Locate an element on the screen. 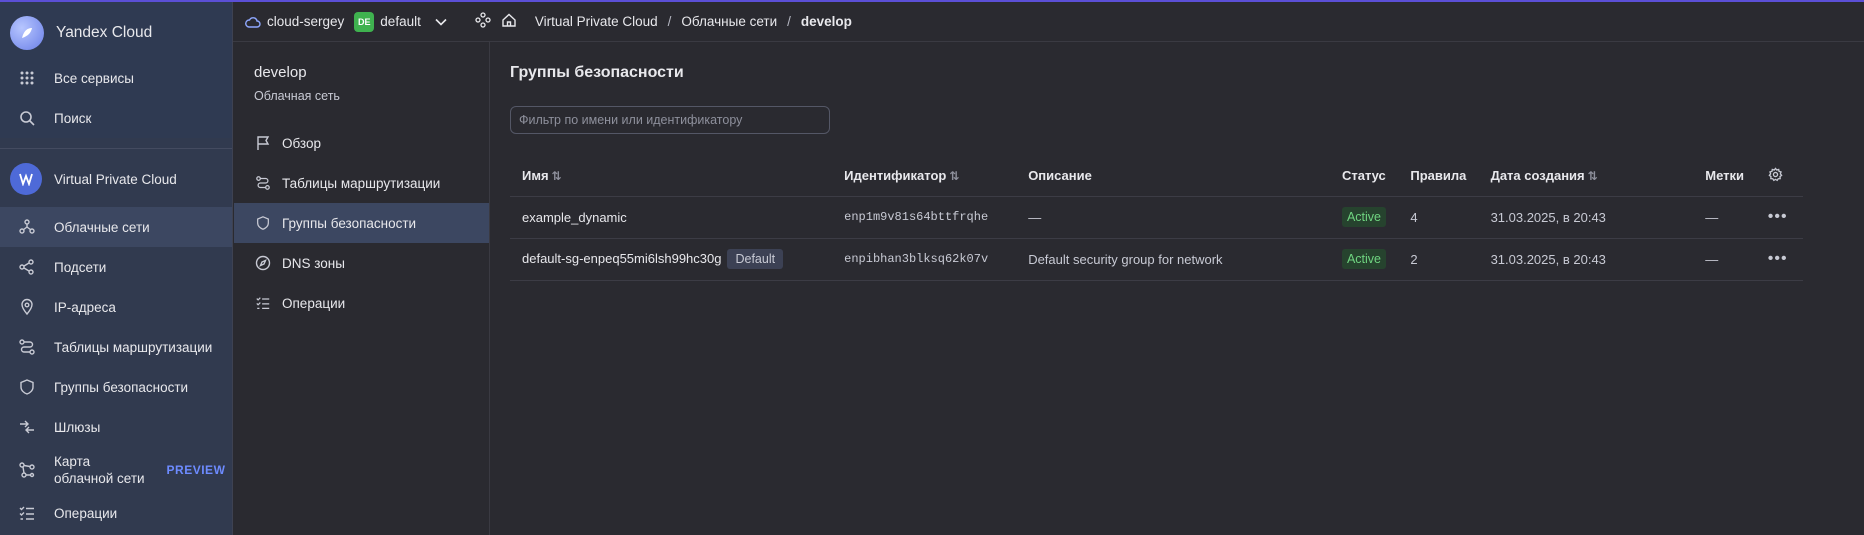 This screenshot has width=1864, height=535. tab-operations: Операции is located at coordinates (361, 303).